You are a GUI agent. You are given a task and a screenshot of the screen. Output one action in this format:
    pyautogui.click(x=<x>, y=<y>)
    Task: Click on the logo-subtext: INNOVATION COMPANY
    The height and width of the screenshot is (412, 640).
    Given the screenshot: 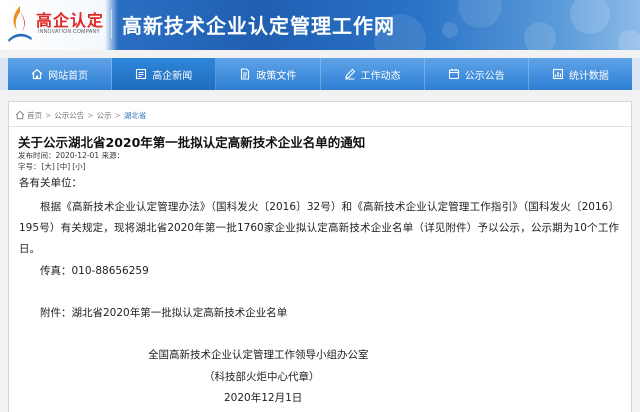 What is the action you would take?
    pyautogui.click(x=69, y=32)
    